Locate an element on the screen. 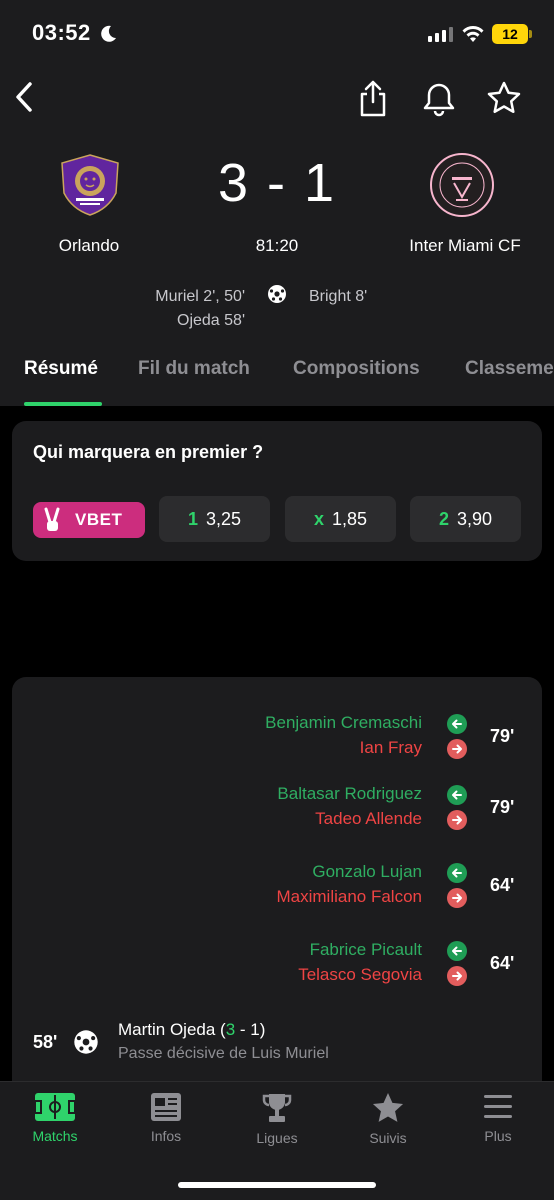 This screenshot has height=1200, width=554. odd-key: 2 is located at coordinates (443, 519).